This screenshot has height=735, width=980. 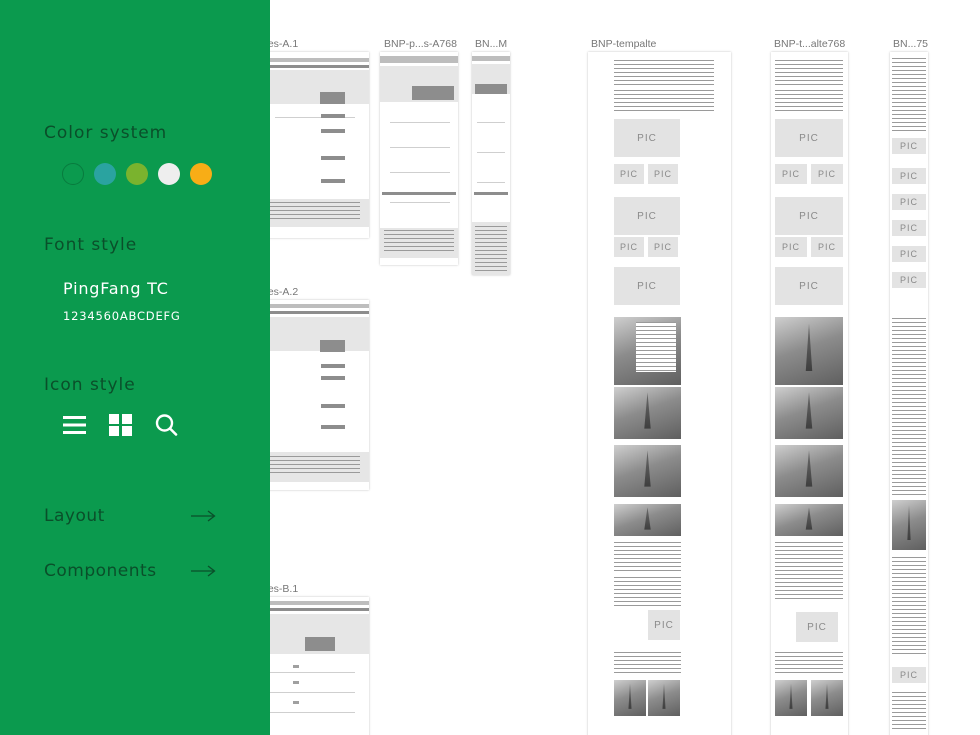 I want to click on layout-nav-link: Layout, so click(x=130, y=516).